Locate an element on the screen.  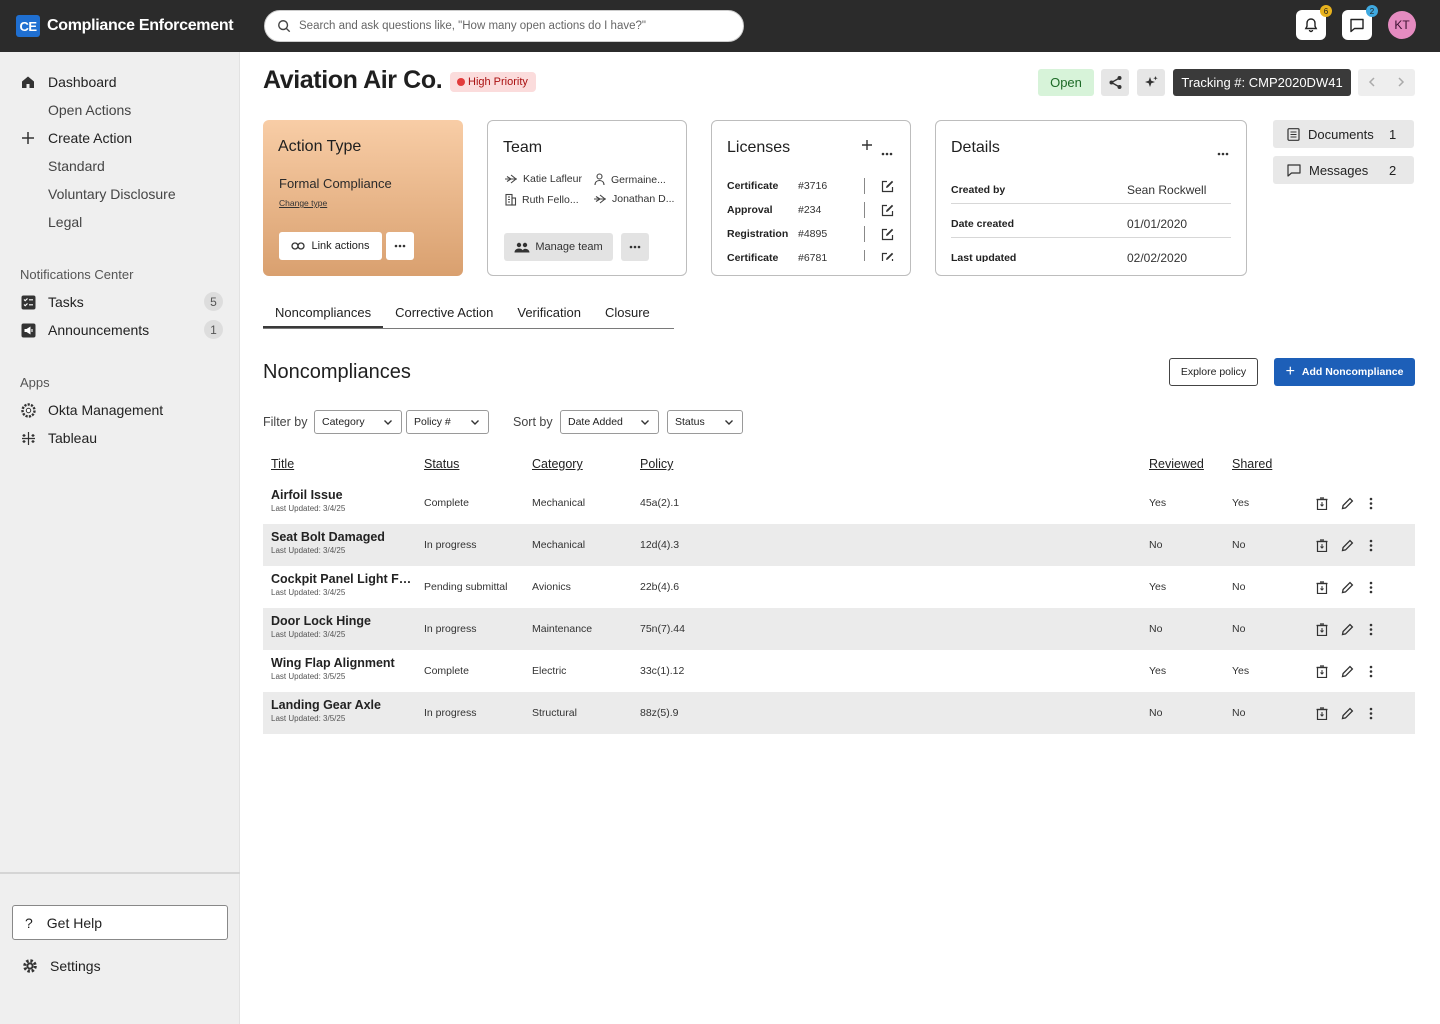
column-header-title: Title is located at coordinates (282, 464).